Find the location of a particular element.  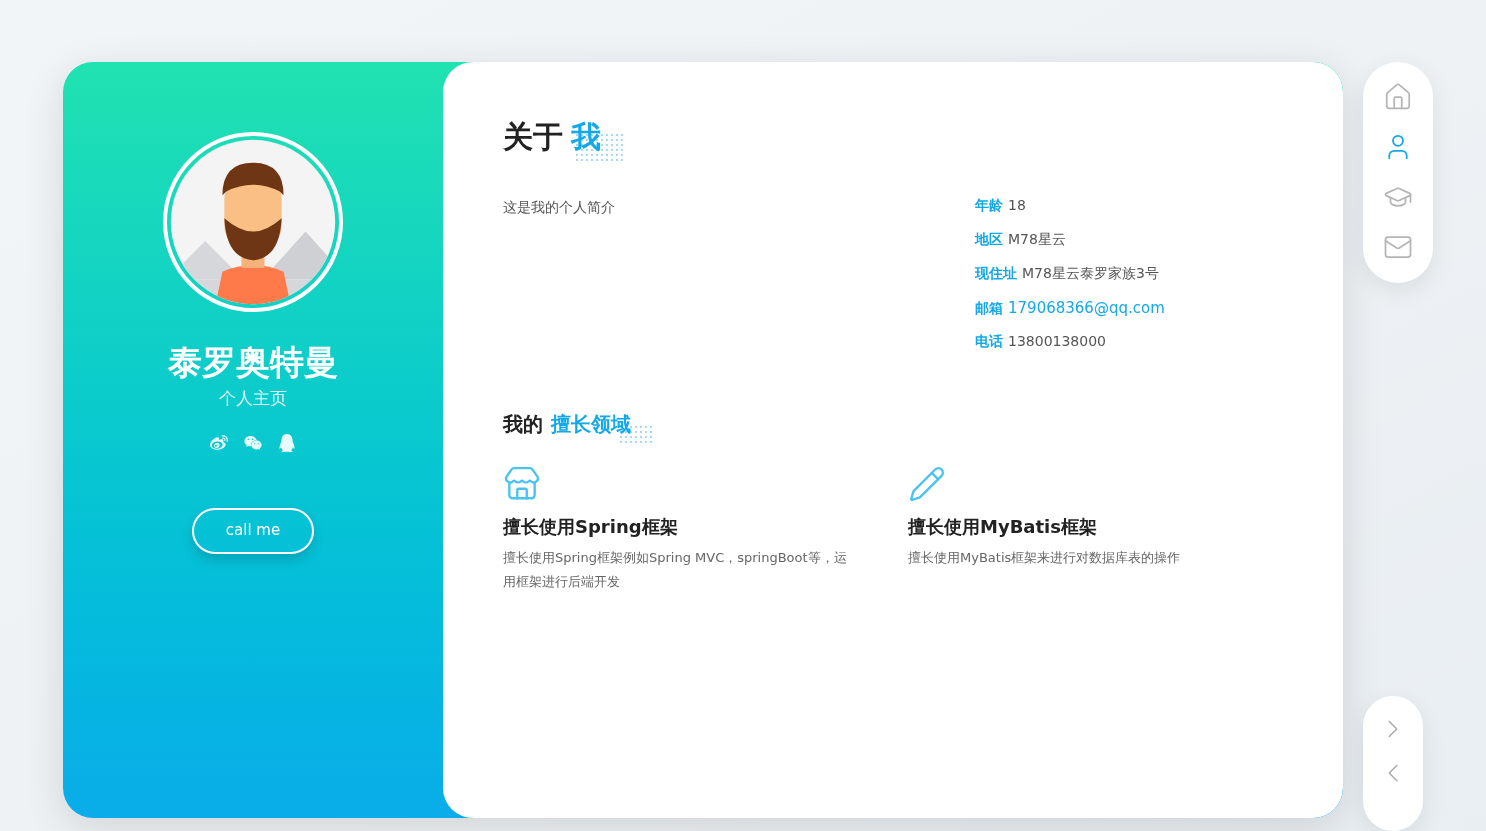

section-title-highlight: 我 is located at coordinates (586, 136).